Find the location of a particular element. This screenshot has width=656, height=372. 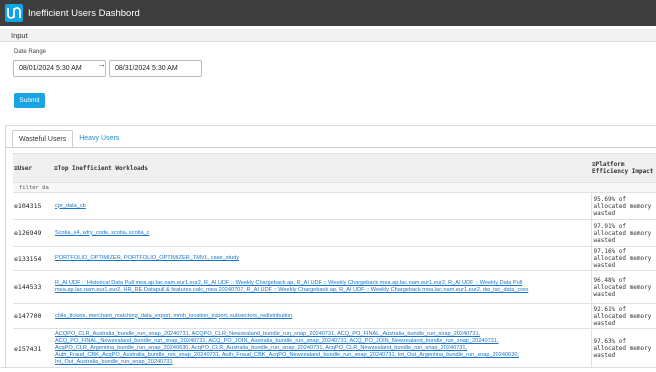

efficiency-impact: 96.48% of allocated memory wasted is located at coordinates (623, 287).